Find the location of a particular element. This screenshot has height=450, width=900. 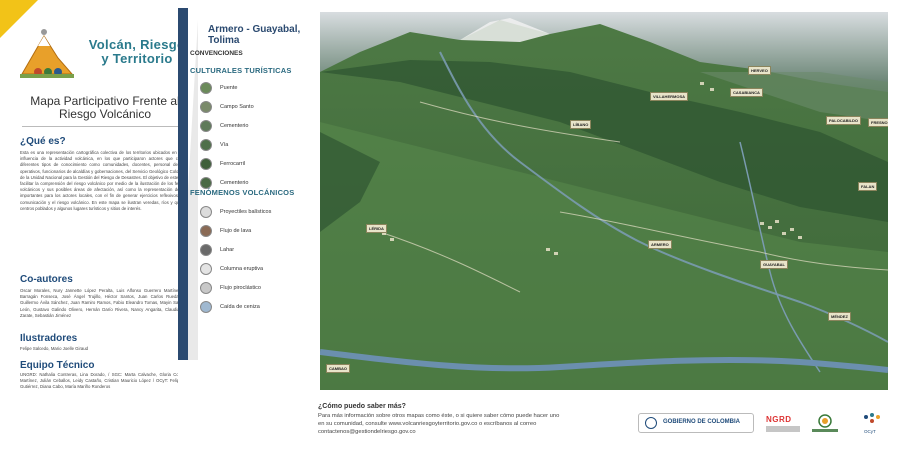

volcanic-heading: FENÓMENOS VOLCÁNICOS is located at coordinates (242, 192).